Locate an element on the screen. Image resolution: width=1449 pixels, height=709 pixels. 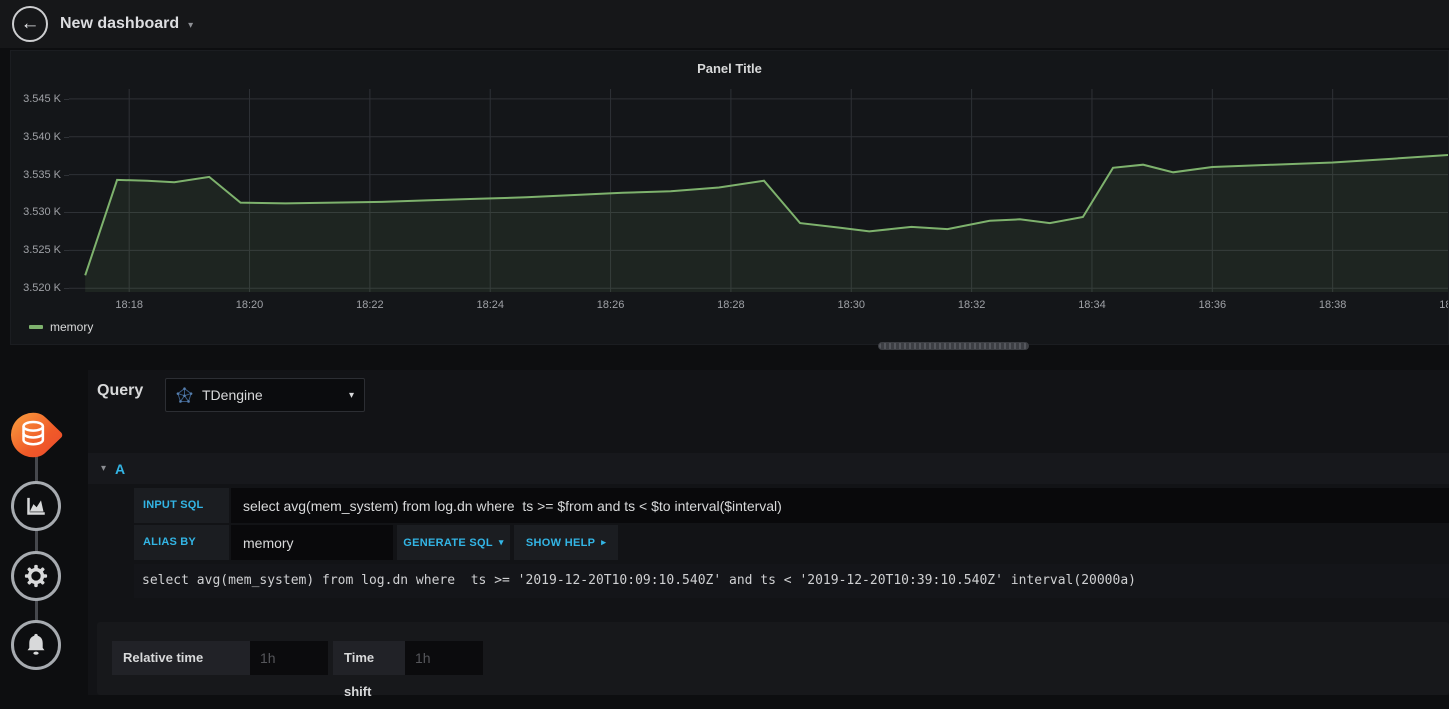
panel-resize-handle is located at coordinates (953, 346).